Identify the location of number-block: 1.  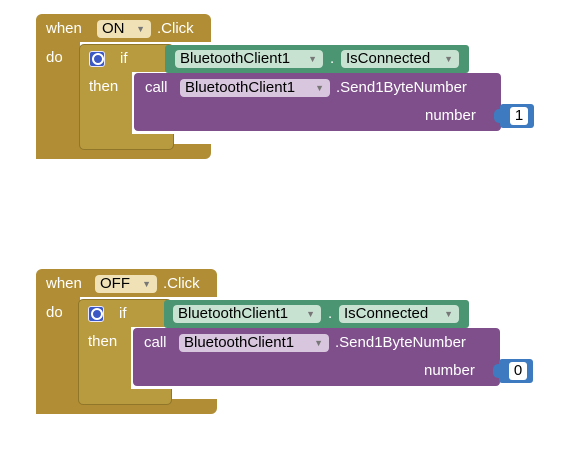
(517, 116).